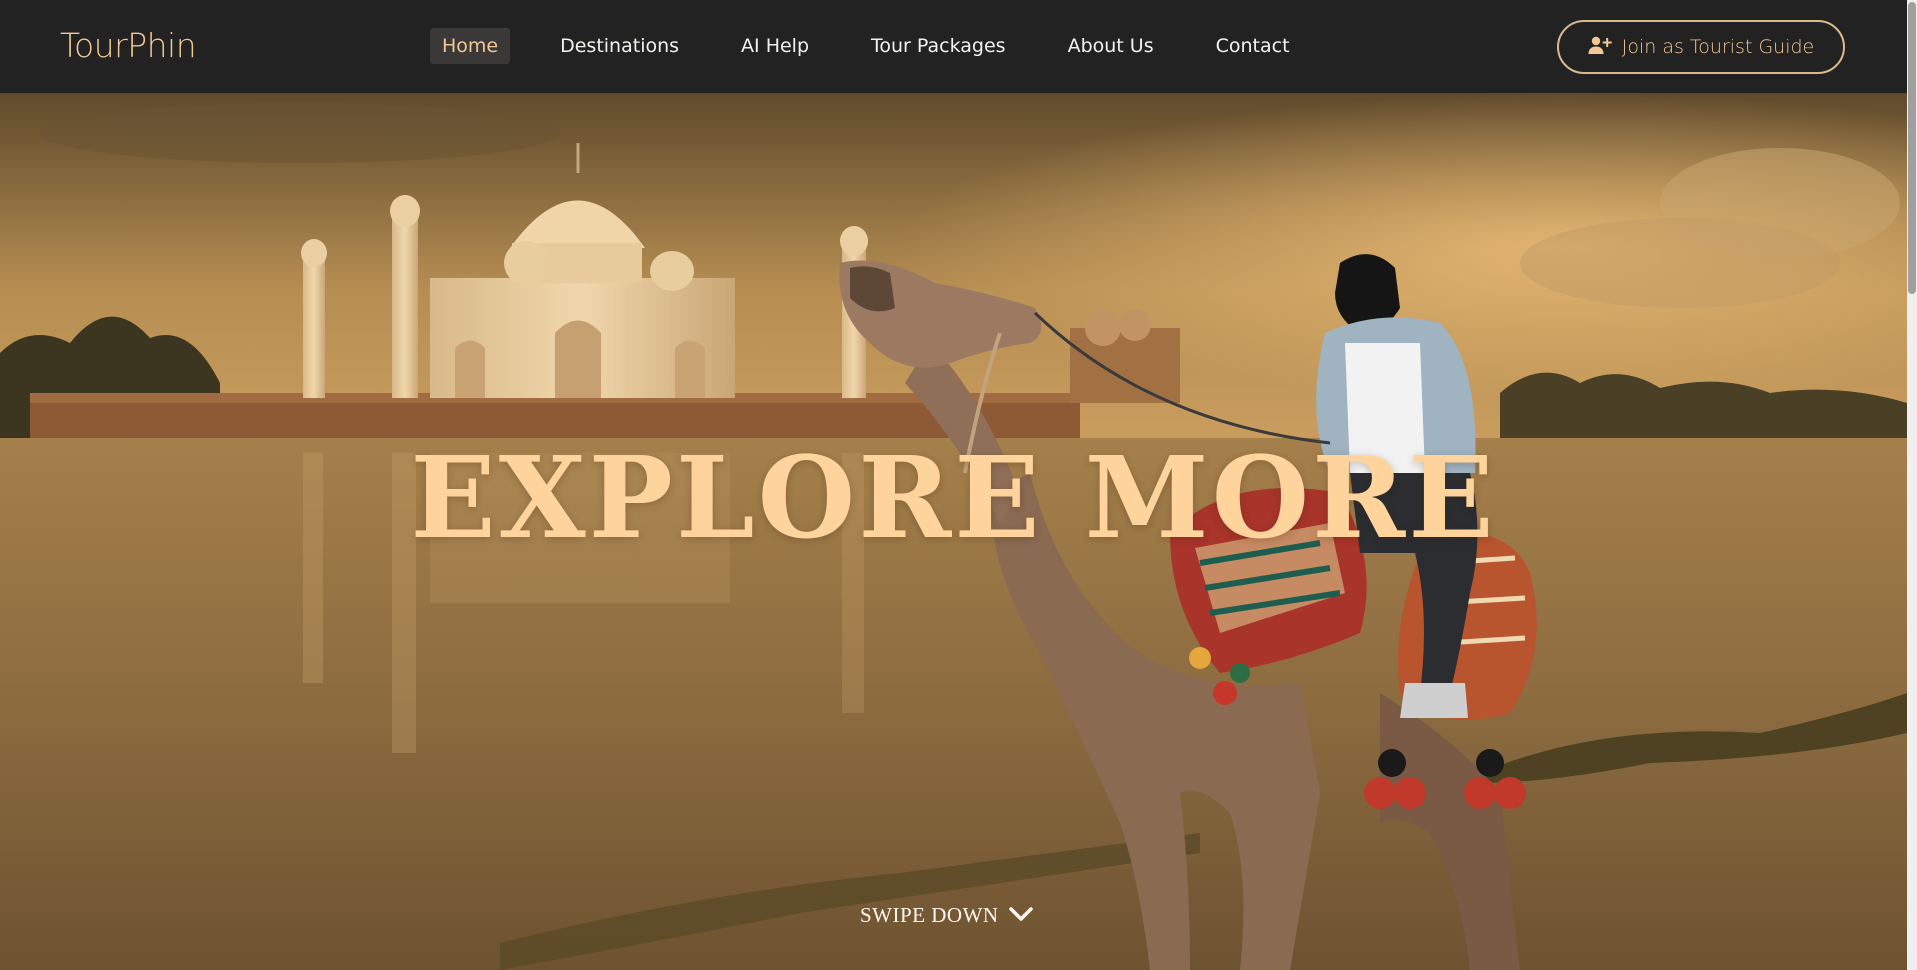 The height and width of the screenshot is (970, 1917). Describe the element at coordinates (1253, 46) in the screenshot. I see `nav-item-contact: Contact` at that location.